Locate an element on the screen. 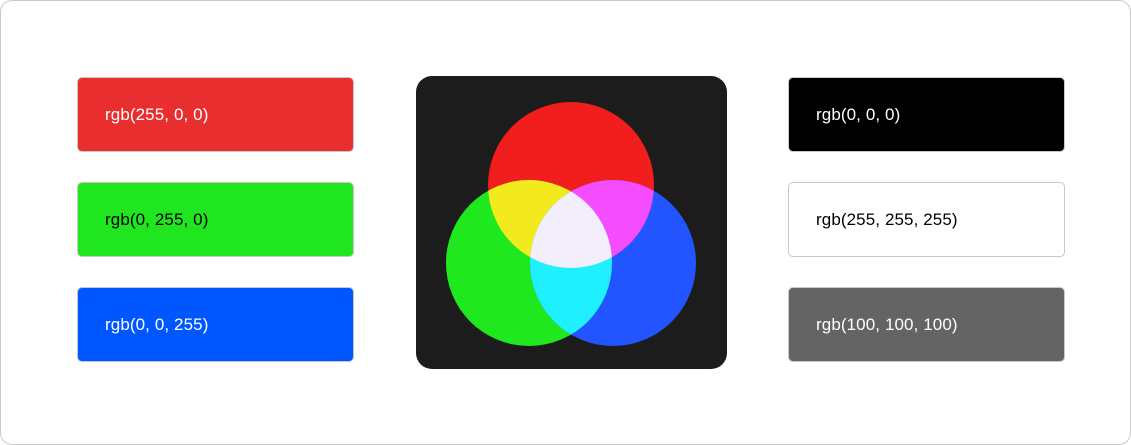 The width and height of the screenshot is (1131, 445). rgb-venn-svg is located at coordinates (571, 224).